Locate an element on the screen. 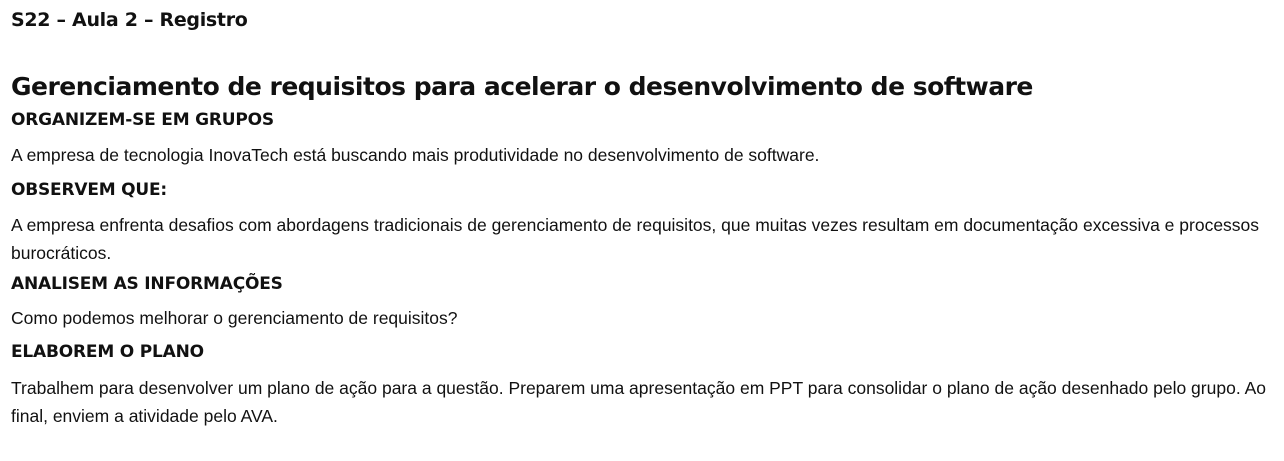 The height and width of the screenshot is (461, 1284). section-heading-organizem: ORGANIZEM-SE EM GRUPOS is located at coordinates (142, 120).